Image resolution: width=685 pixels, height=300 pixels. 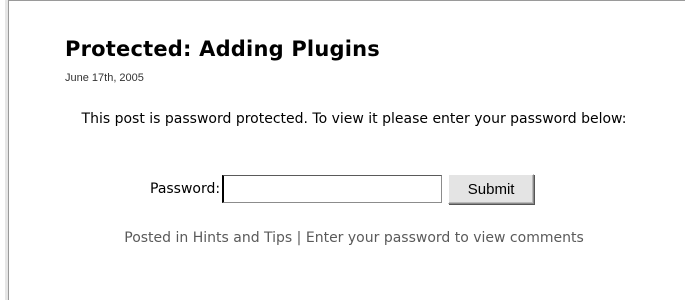 I want to click on category-link: Hints and Tips, so click(x=243, y=238).